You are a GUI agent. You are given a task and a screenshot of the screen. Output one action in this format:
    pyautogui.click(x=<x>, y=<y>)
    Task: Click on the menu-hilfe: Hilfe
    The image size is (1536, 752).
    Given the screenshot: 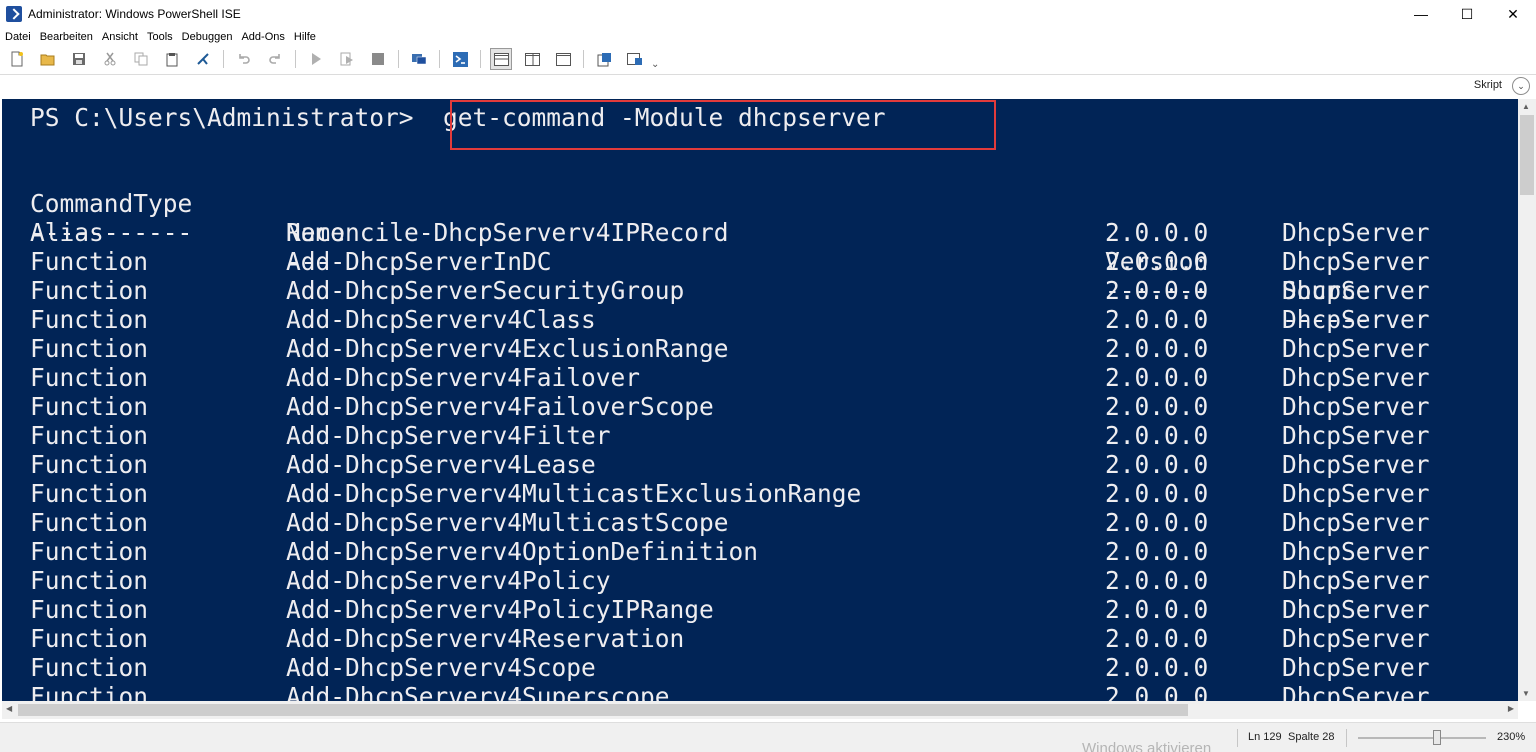 What is the action you would take?
    pyautogui.click(x=305, y=37)
    